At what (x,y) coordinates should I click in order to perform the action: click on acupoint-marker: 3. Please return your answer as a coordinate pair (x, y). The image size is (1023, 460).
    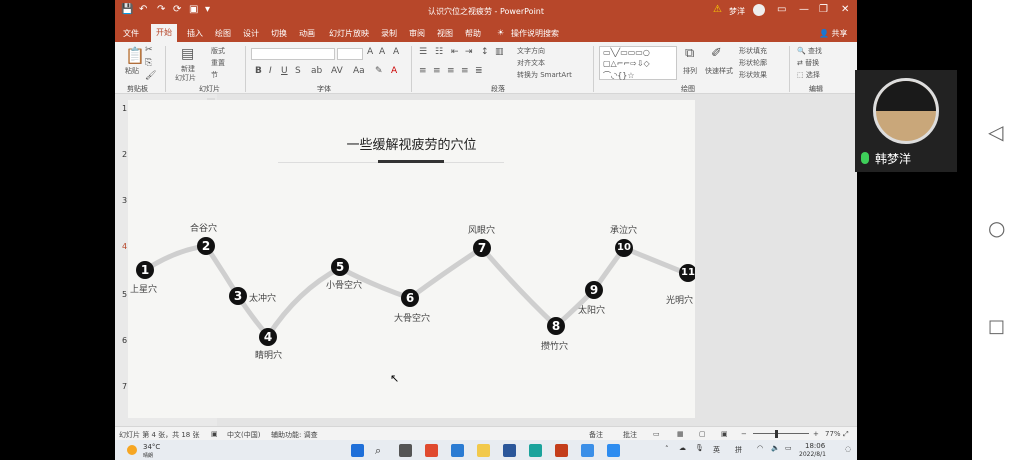
    Looking at the image, I should click on (238, 296).